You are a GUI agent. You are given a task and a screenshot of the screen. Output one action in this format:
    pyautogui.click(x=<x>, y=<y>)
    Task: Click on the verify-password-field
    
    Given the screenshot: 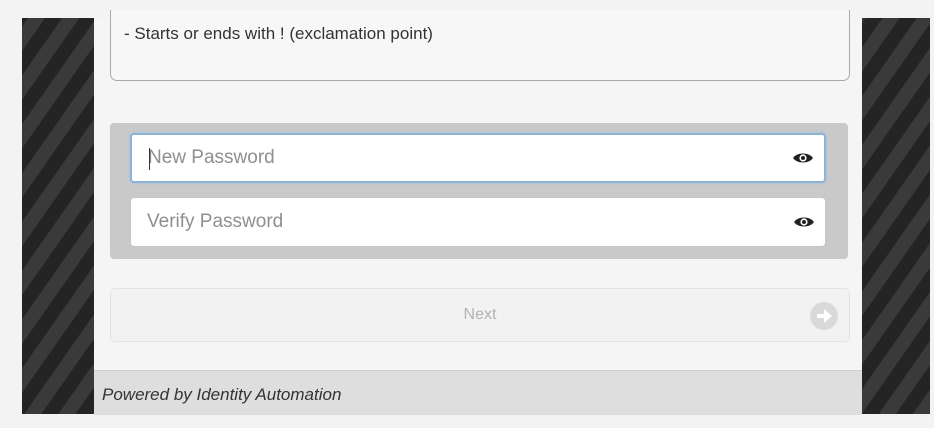 What is the action you would take?
    pyautogui.click(x=478, y=222)
    